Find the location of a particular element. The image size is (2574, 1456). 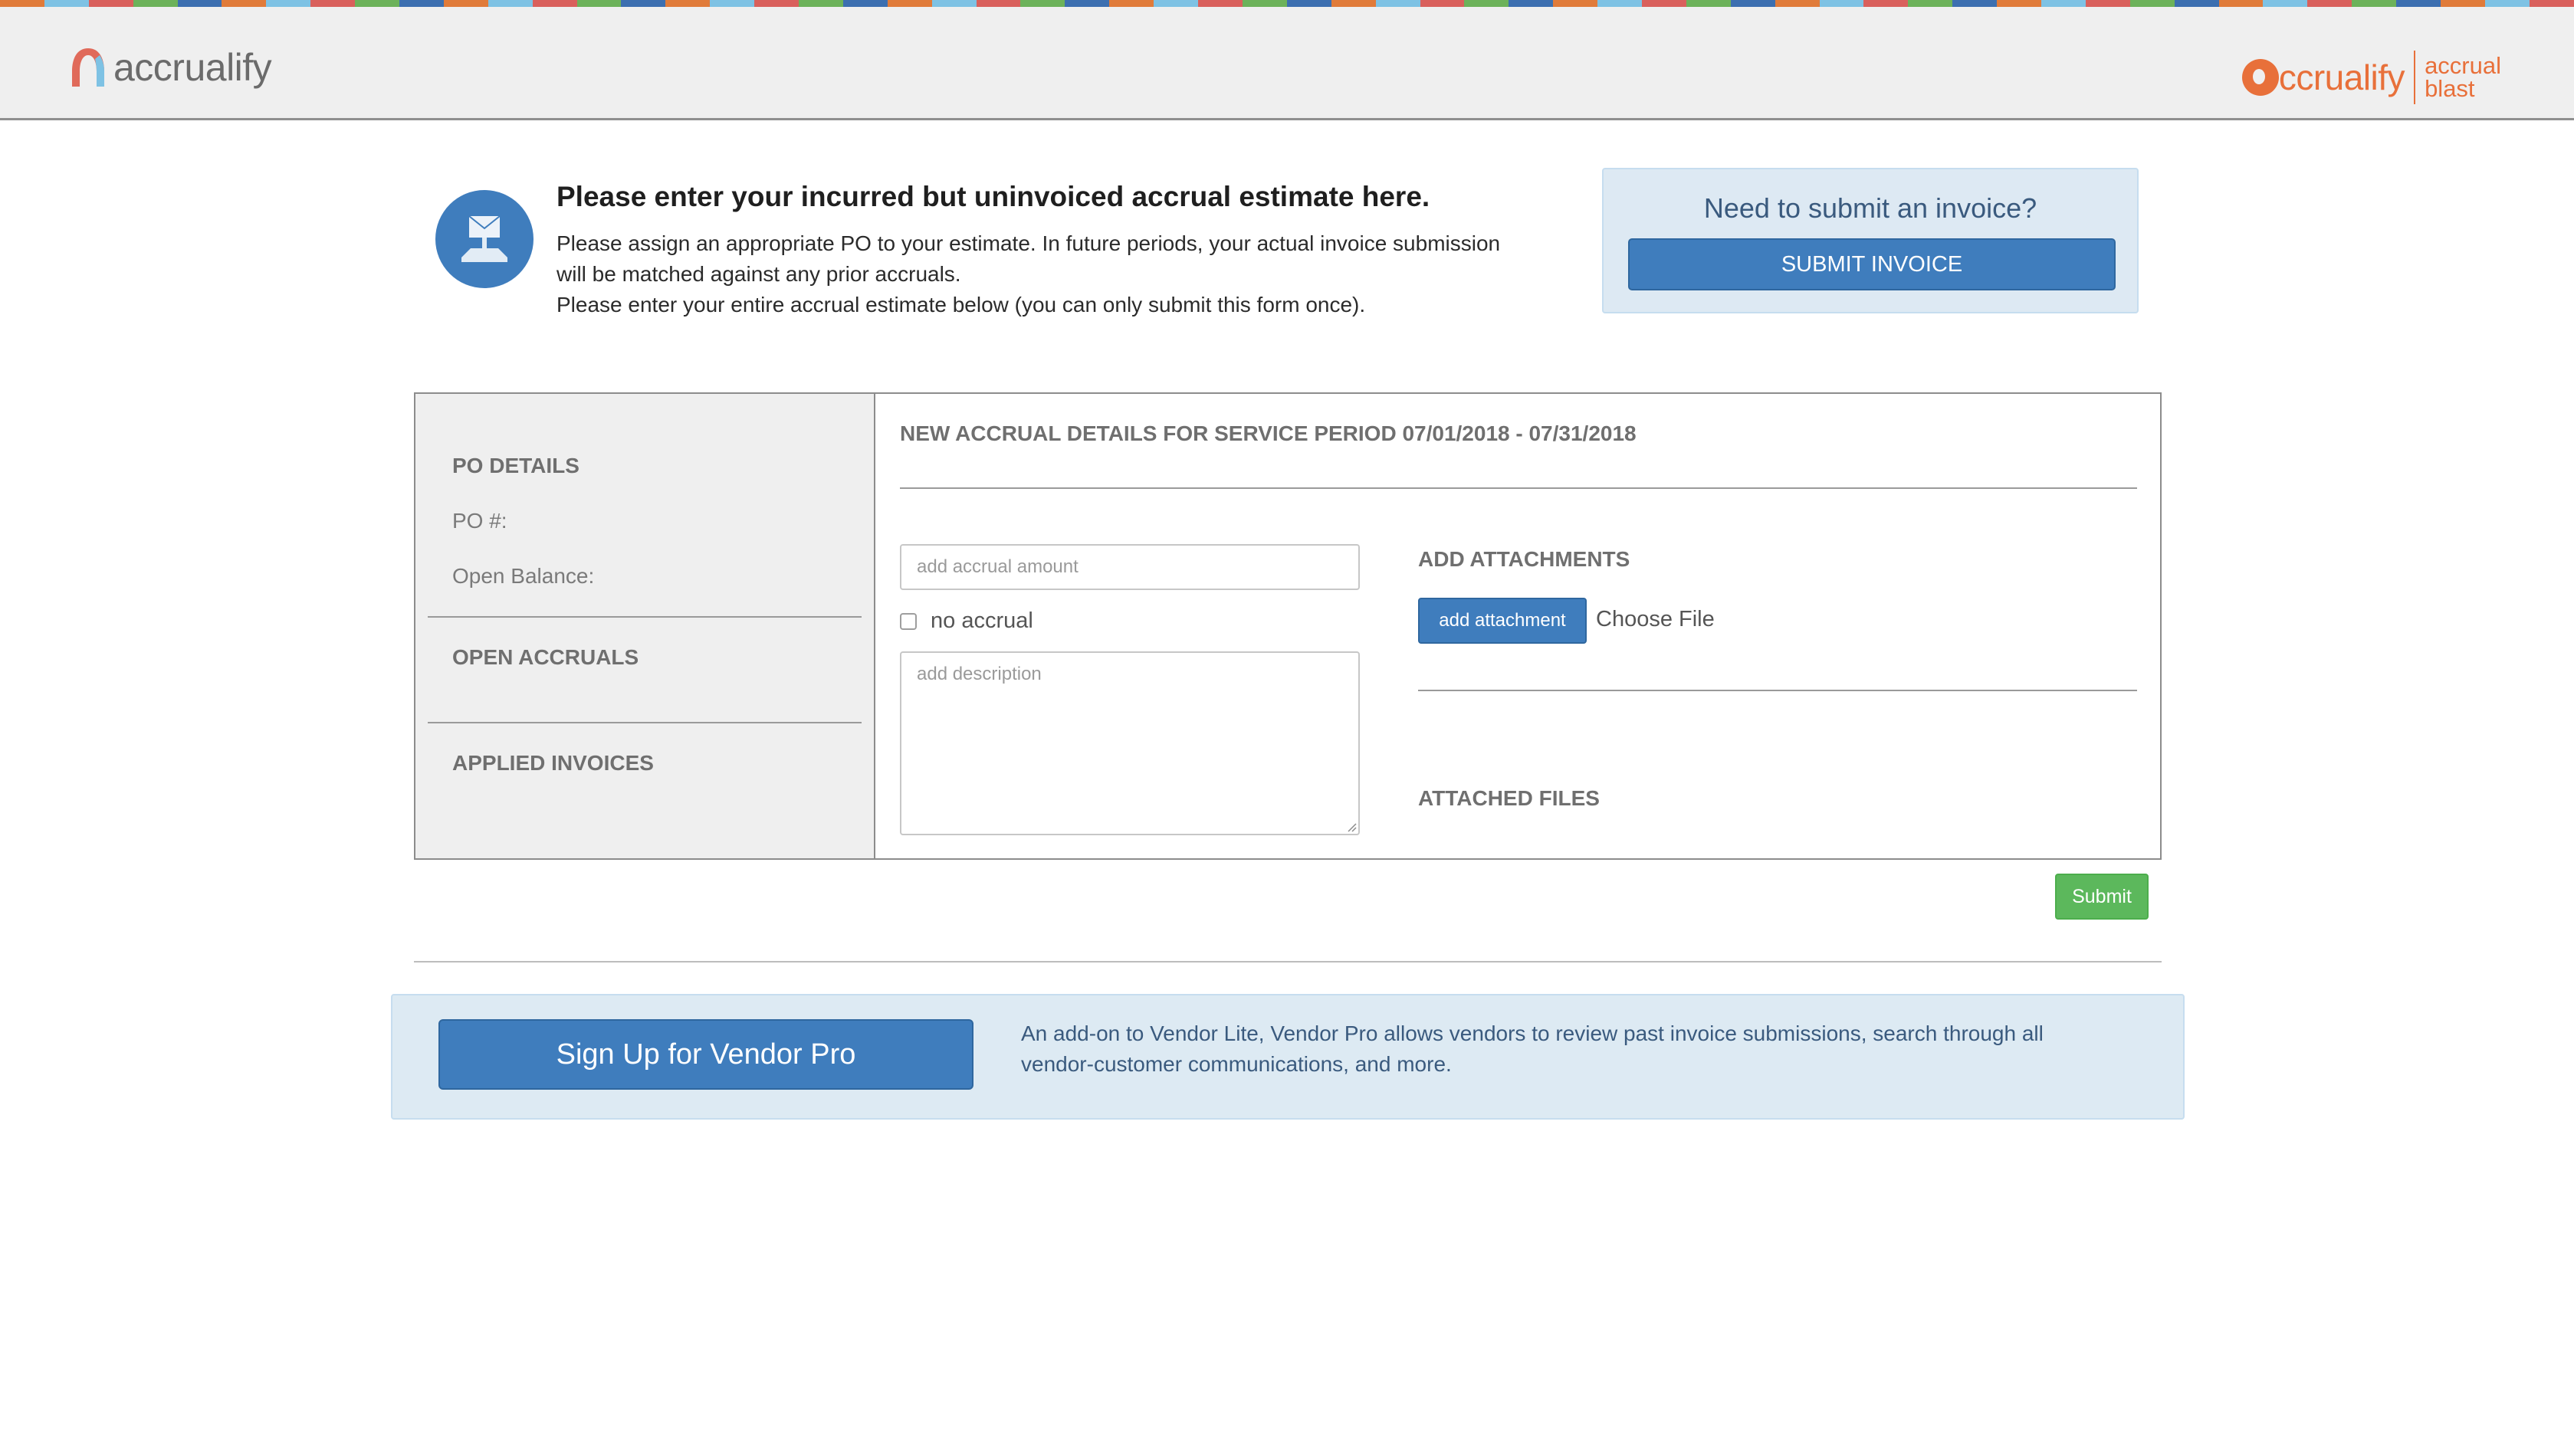

open-accruals-heading: OPEN ACCRUALS is located at coordinates (545, 657).